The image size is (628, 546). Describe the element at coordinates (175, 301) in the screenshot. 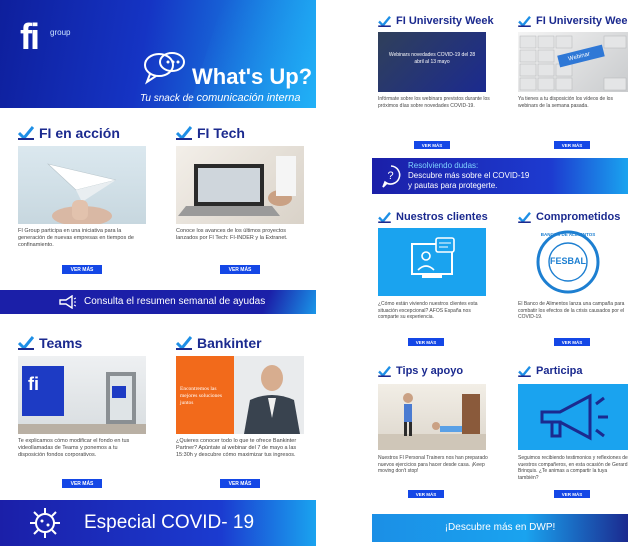

I see `ayudas-banner-text: Consulta el resumen semanal de ayudas` at that location.